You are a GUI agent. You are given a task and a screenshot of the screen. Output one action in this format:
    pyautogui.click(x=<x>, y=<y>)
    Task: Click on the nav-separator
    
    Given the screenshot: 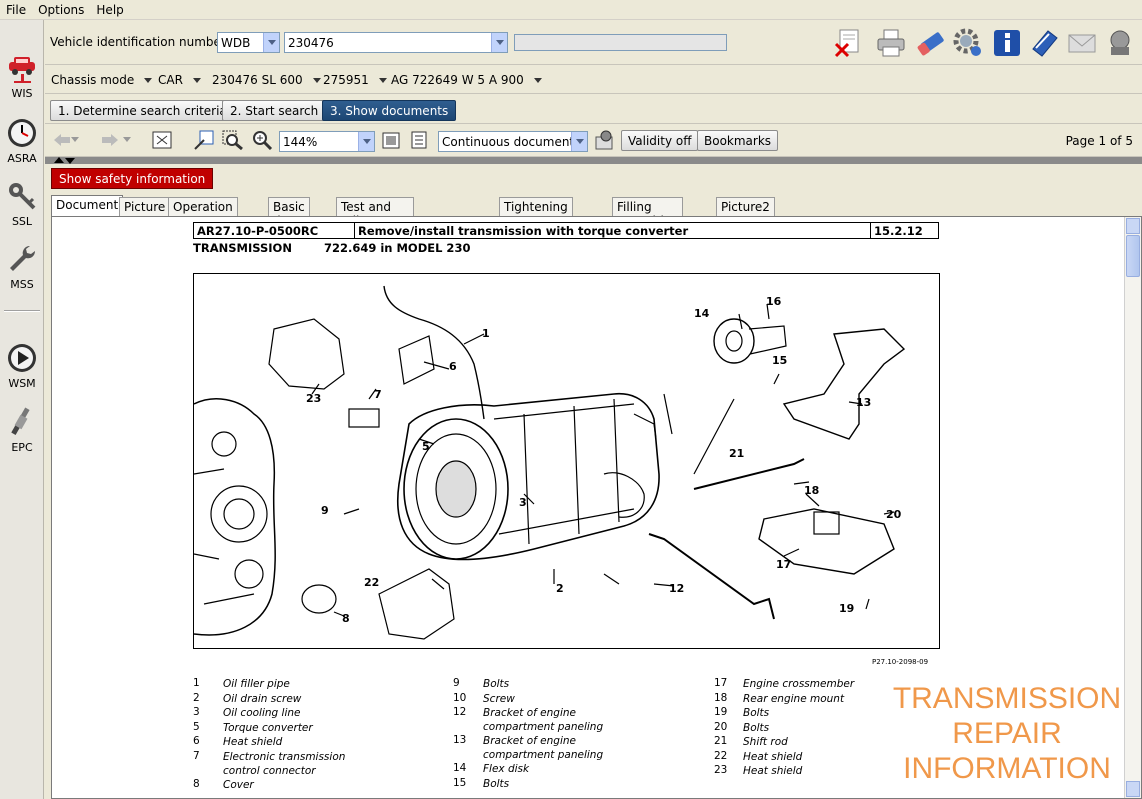 What is the action you would take?
    pyautogui.click(x=22, y=311)
    